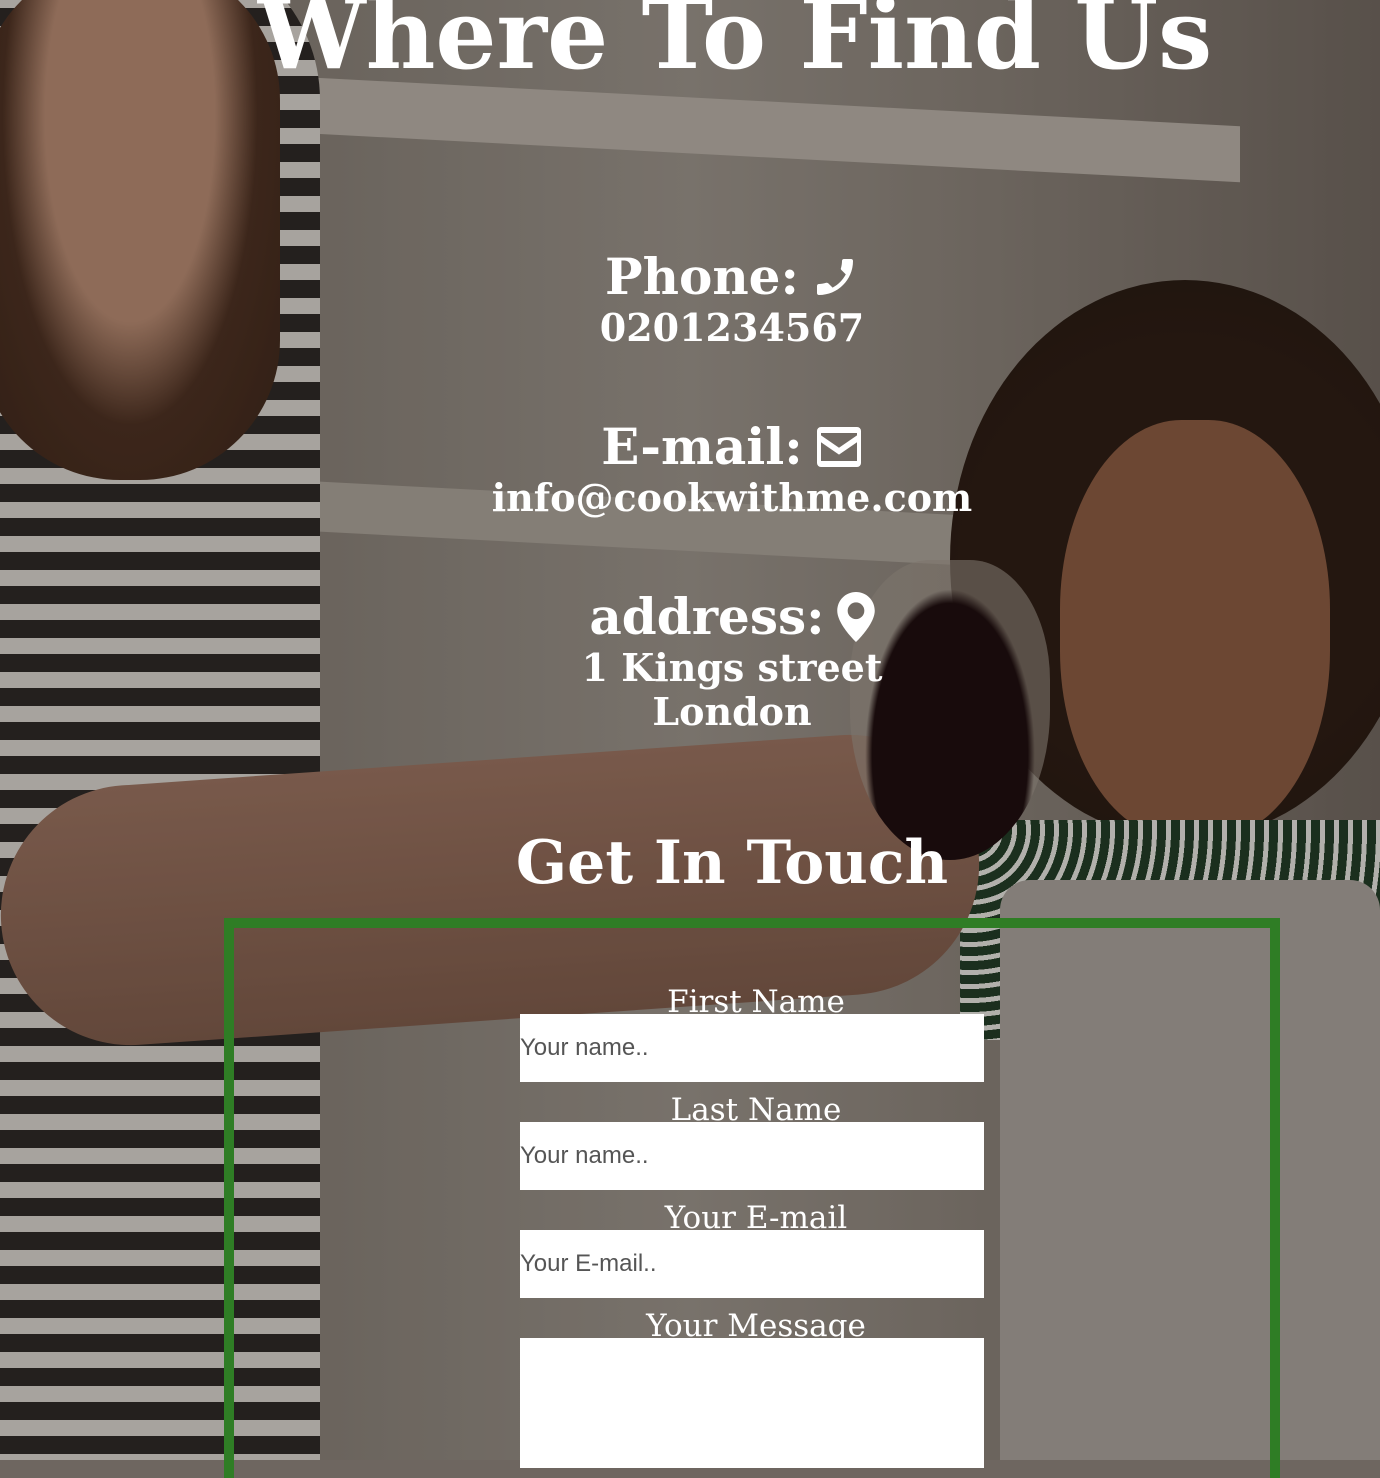  Describe the element at coordinates (735, 45) in the screenshot. I see `page-title: Where To Find Us` at that location.